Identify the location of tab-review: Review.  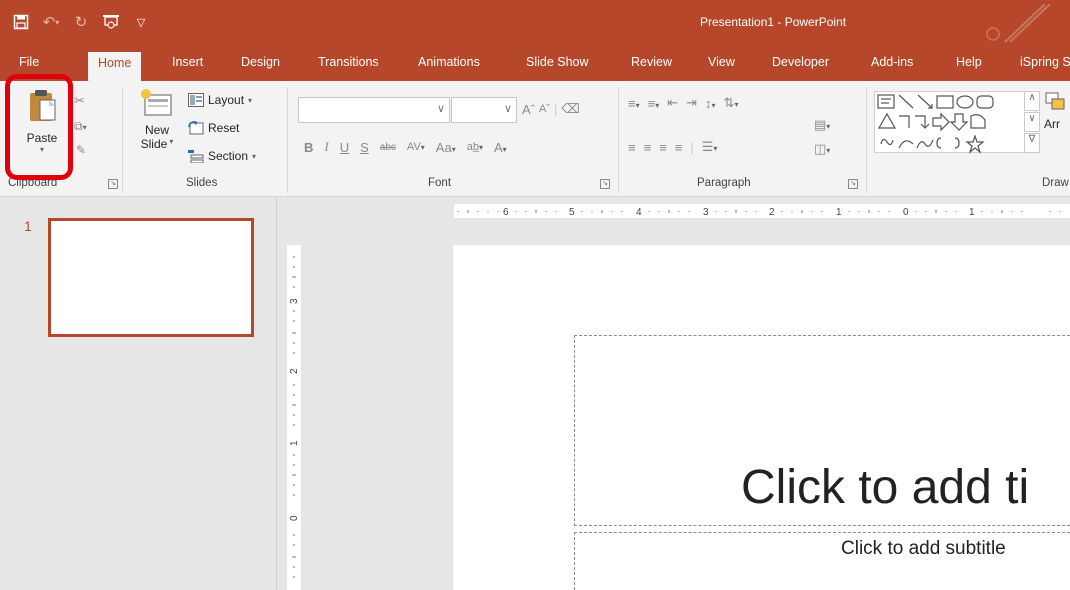
(651, 62).